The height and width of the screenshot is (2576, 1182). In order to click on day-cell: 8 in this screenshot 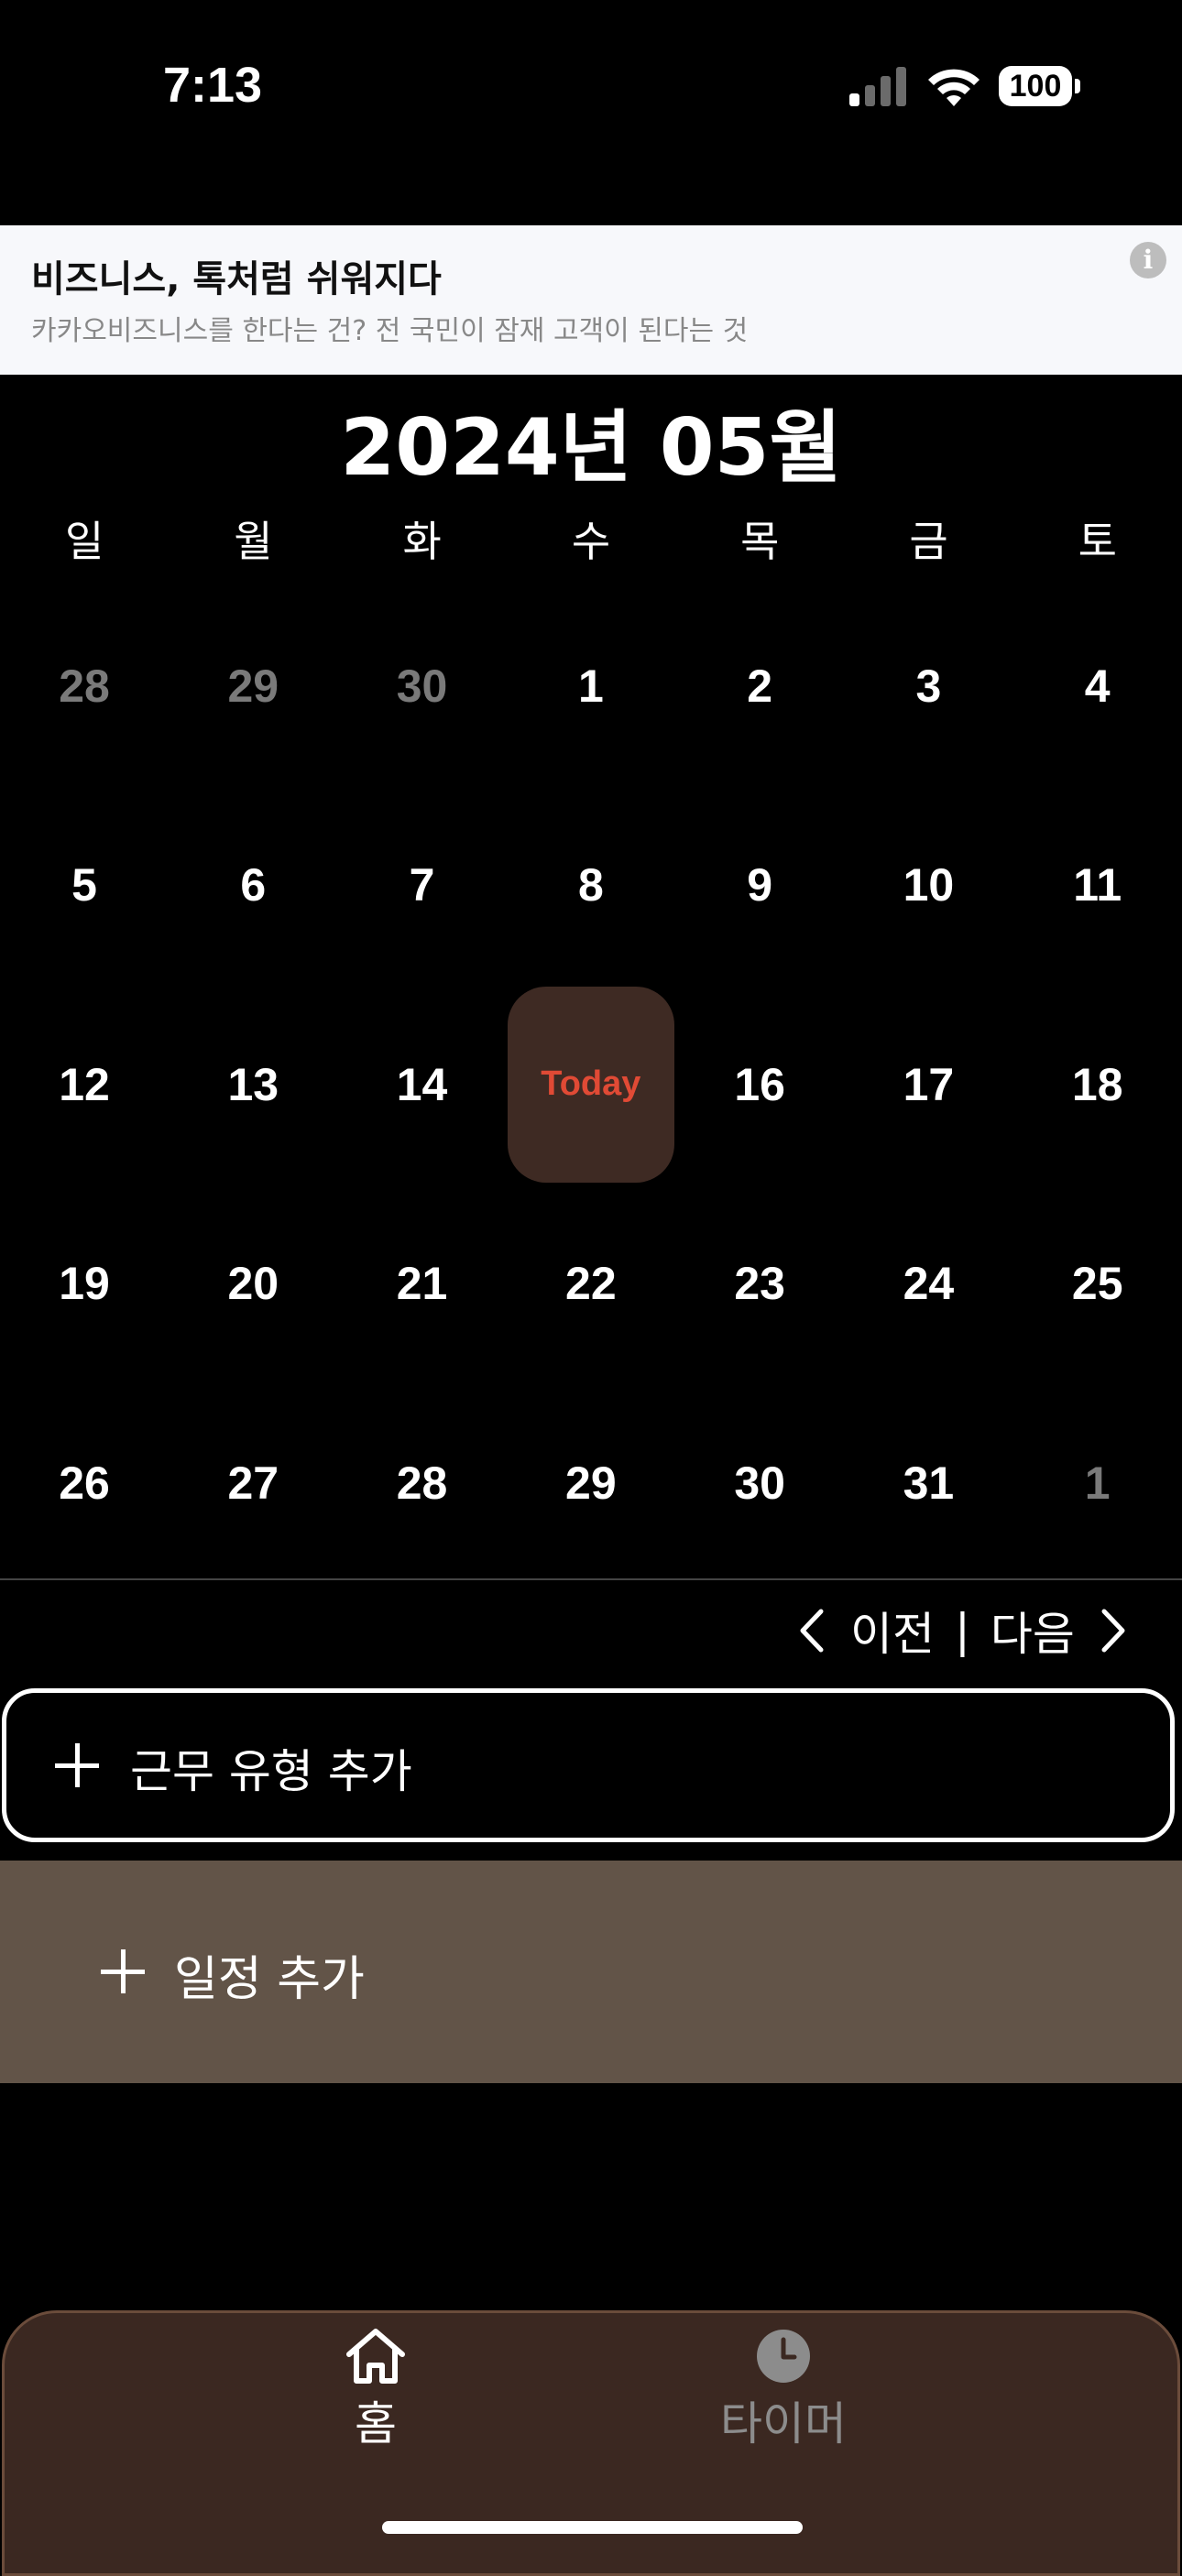, I will do `click(591, 886)`.